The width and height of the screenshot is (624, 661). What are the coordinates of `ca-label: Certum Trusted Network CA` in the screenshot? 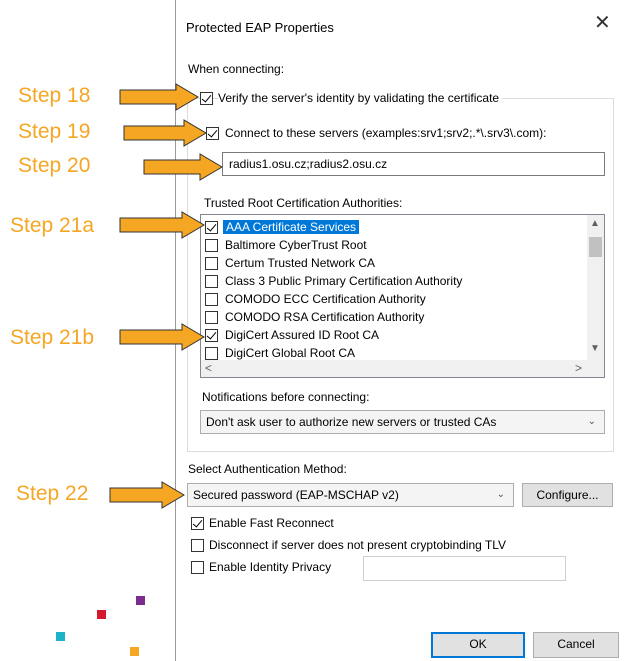 It's located at (300, 263).